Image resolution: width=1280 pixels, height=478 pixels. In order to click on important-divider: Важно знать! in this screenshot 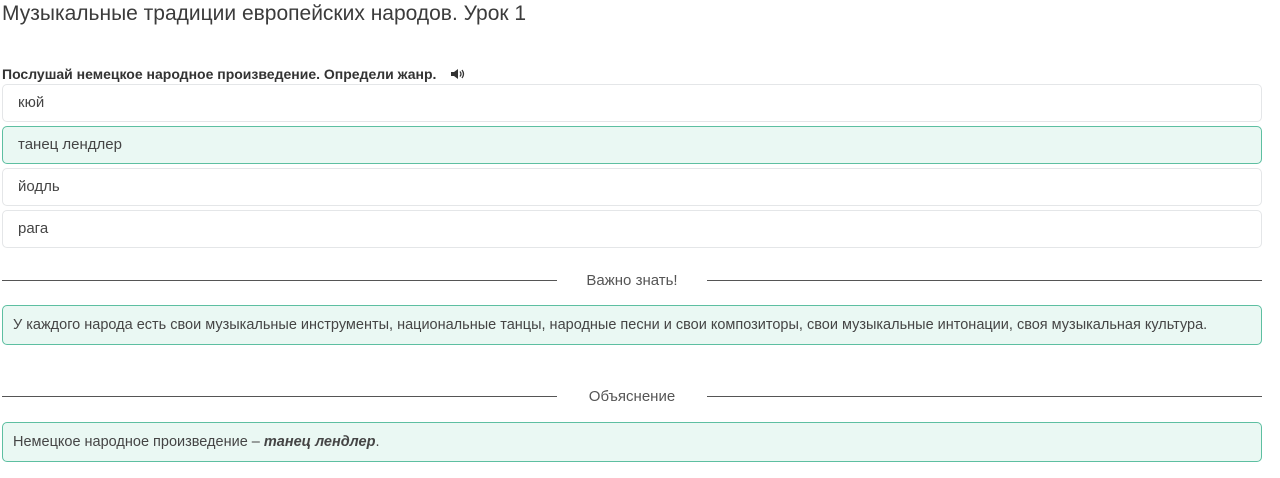, I will do `click(632, 280)`.